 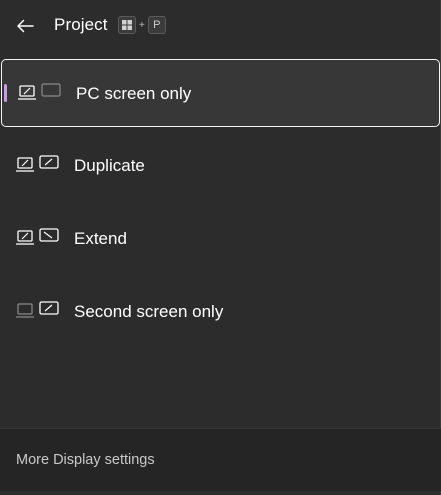 I want to click on back-arrow-icon, so click(x=25, y=26).